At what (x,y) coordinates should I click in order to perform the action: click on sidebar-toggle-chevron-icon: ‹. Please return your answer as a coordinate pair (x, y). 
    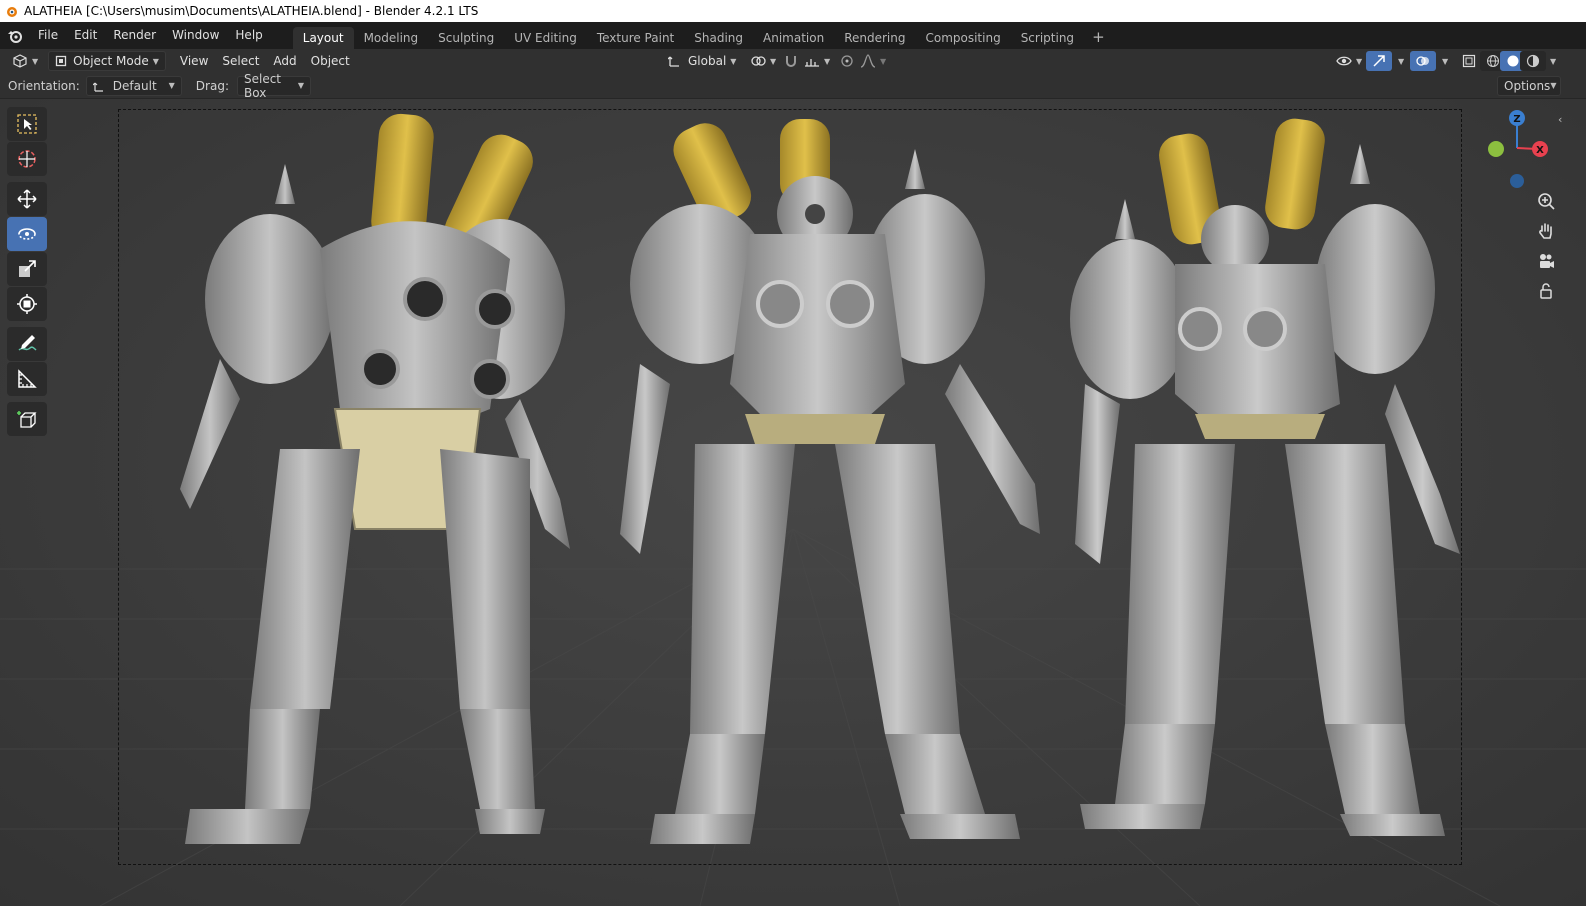
    Looking at the image, I should click on (1564, 120).